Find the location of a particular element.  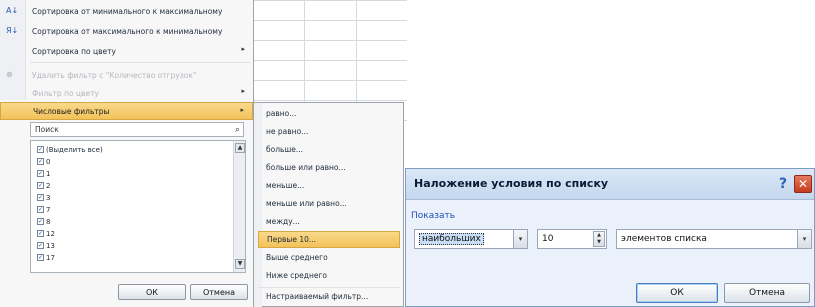

scroll-down-icon: ▼ is located at coordinates (240, 264).